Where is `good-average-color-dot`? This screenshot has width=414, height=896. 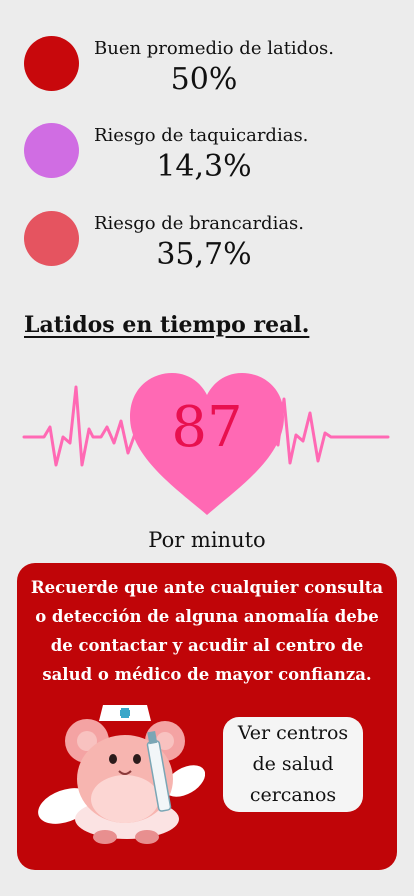
good-average-color-dot is located at coordinates (51, 63).